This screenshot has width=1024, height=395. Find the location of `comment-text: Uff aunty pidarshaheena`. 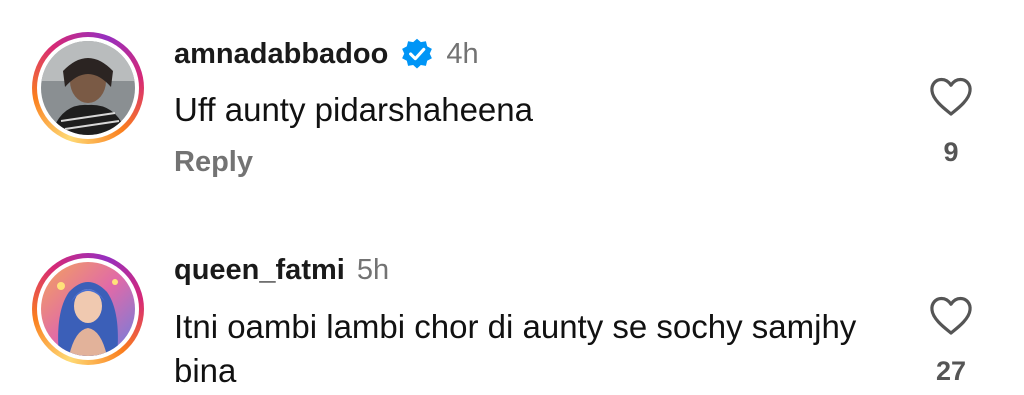

comment-text: Uff aunty pidarshaheena is located at coordinates (353, 109).